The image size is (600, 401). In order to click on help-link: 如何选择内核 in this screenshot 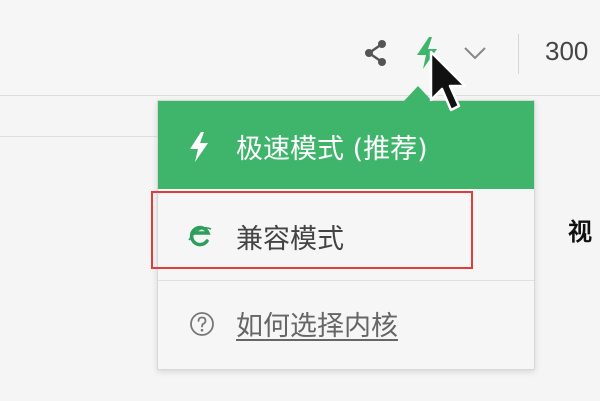, I will do `click(317, 323)`.